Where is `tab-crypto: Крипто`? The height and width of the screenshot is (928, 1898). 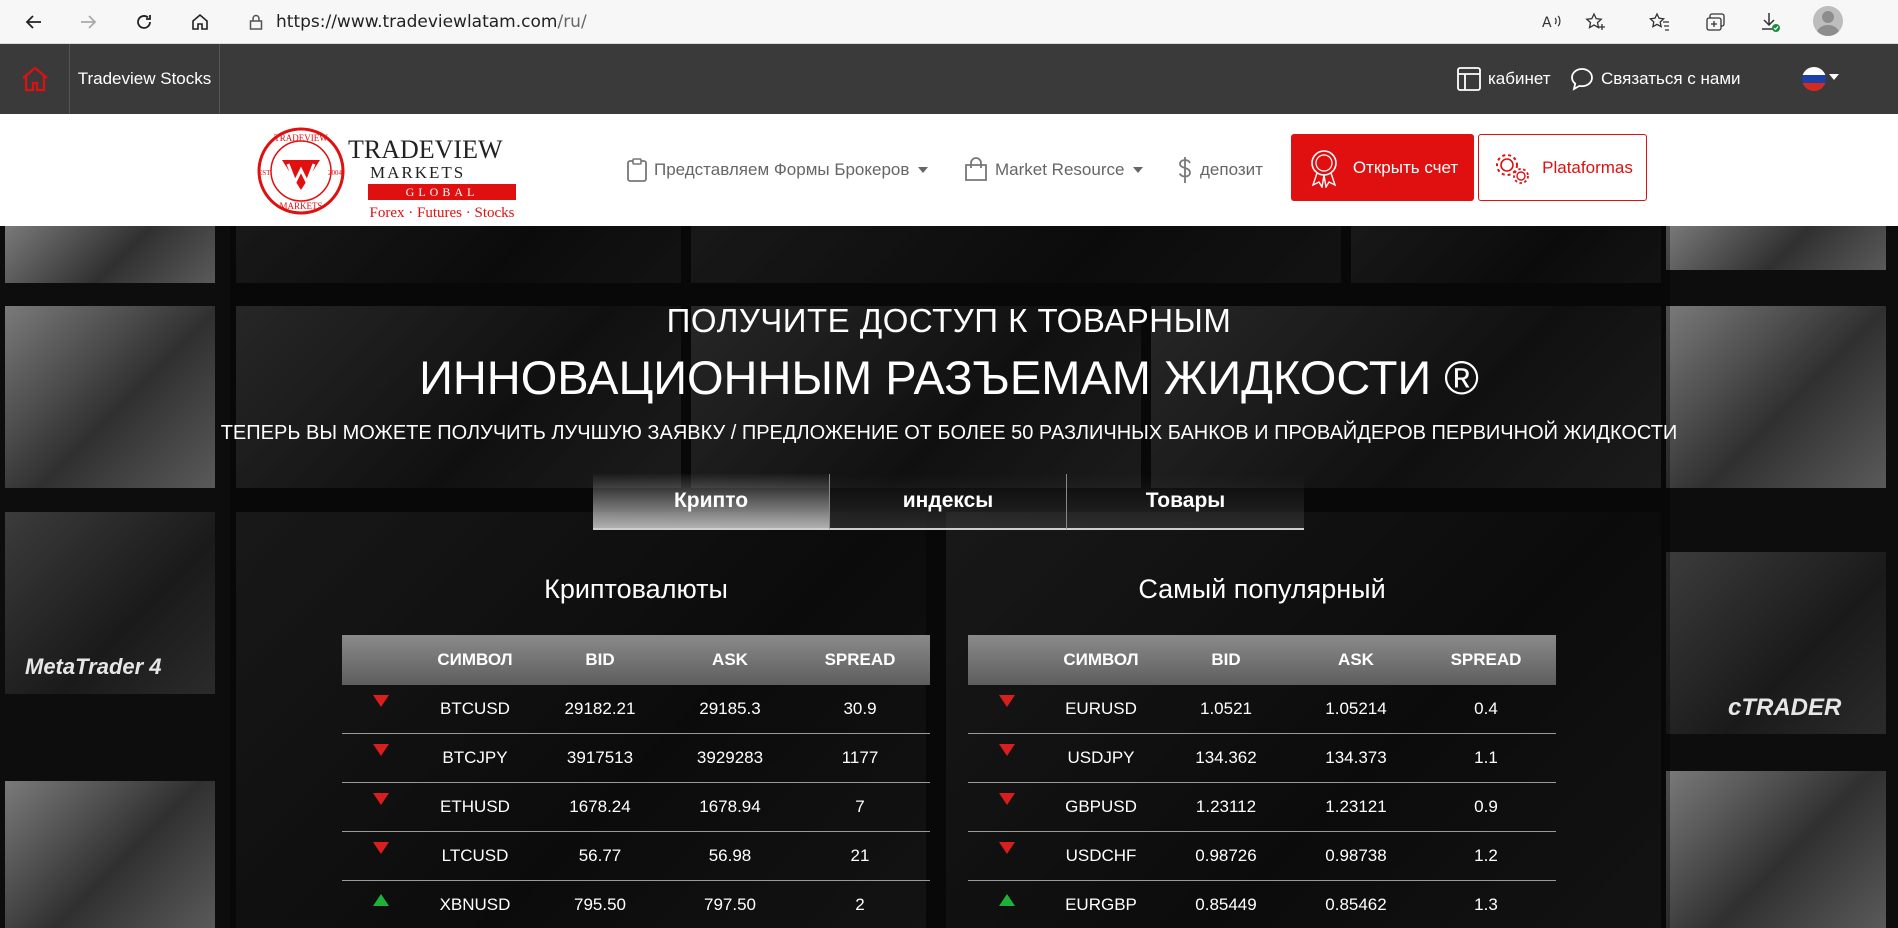 tab-crypto: Крипто is located at coordinates (711, 502).